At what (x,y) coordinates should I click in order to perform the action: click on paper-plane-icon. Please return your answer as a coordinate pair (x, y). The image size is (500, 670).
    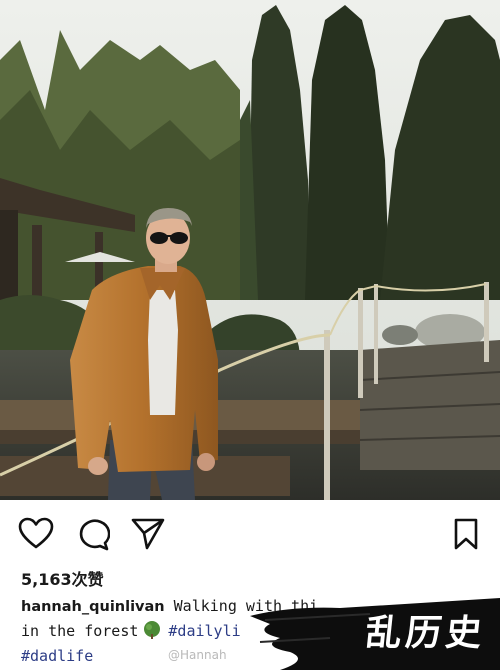
    Looking at the image, I should click on (148, 534).